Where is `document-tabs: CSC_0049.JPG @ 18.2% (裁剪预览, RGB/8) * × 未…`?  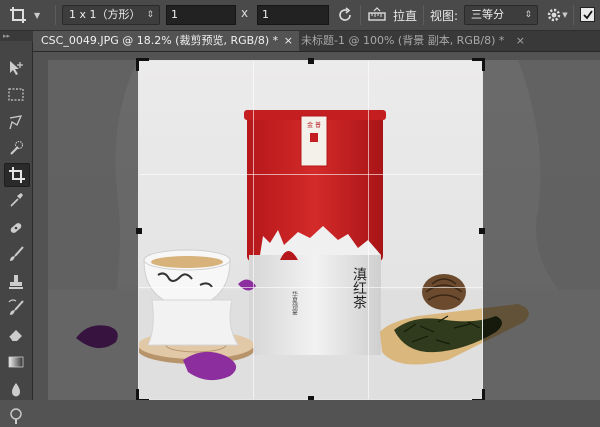
document-tabs: CSC_0049.JPG @ 18.2% (裁剪预览, RGB/8) * × 未… is located at coordinates (316, 41).